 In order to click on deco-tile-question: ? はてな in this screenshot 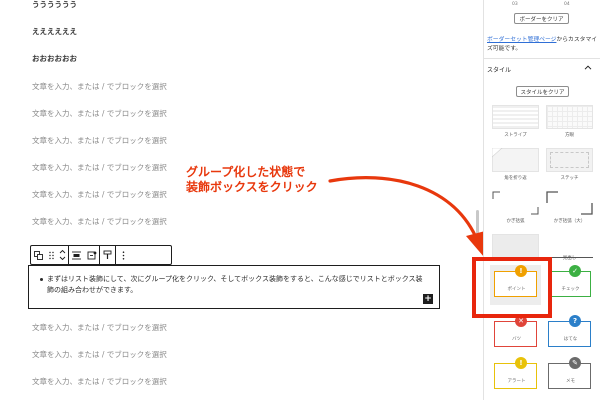, I will do `click(569, 335)`.